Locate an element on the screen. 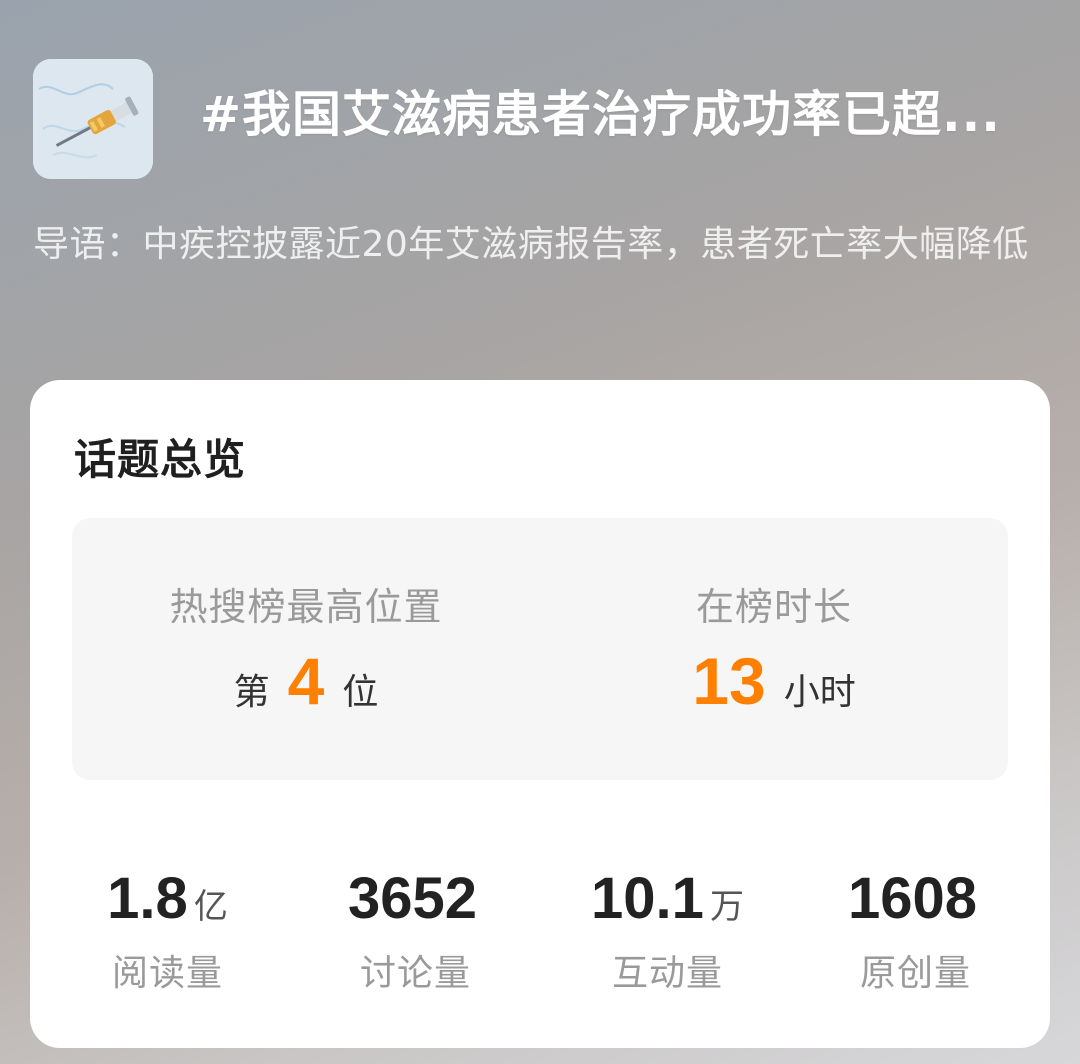 This screenshot has height=1064, width=1080. stat-interactions-value: 10.1 万 is located at coordinates (667, 903).